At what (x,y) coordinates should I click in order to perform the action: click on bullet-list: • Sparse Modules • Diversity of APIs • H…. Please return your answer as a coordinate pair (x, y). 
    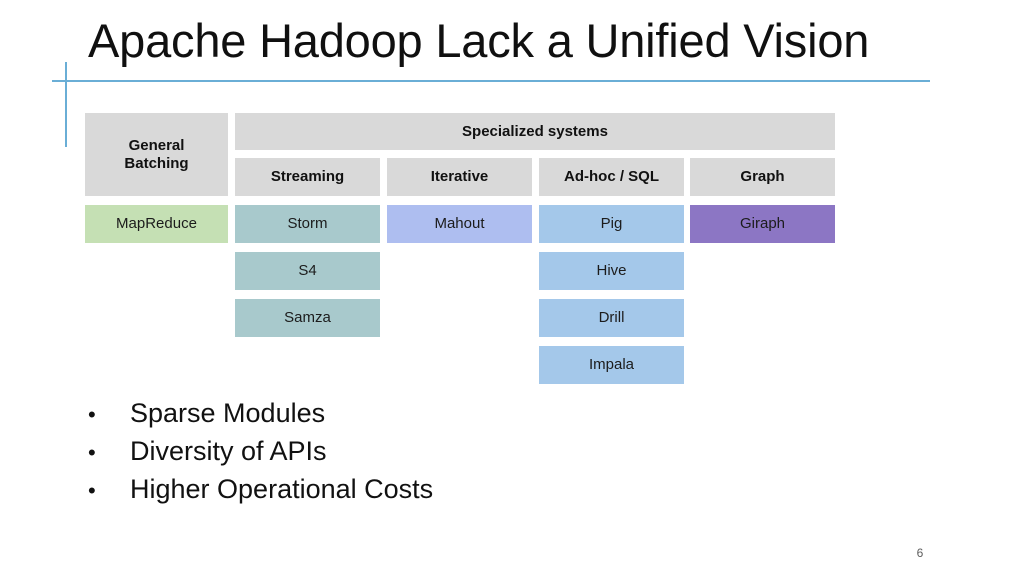
    Looking at the image, I should click on (438, 455).